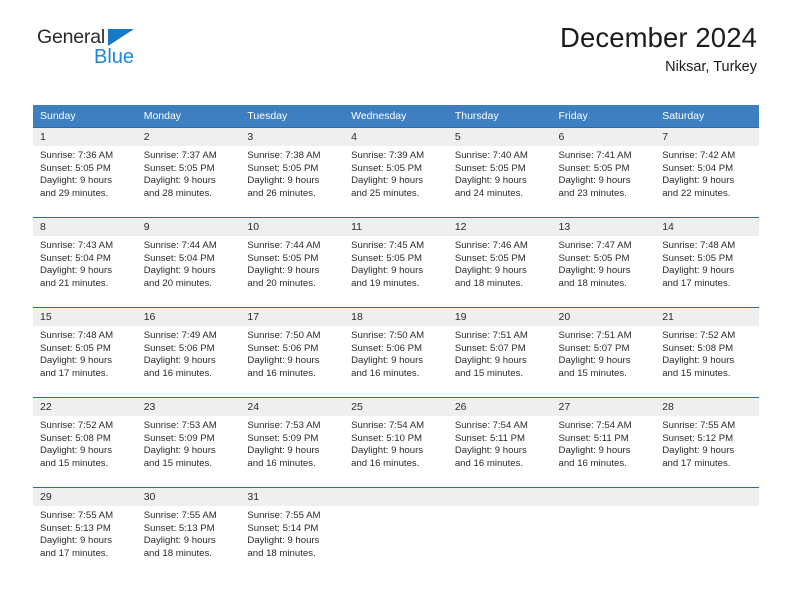 This screenshot has width=792, height=612. What do you see at coordinates (188, 317) in the screenshot?
I see `day-number: 16` at bounding box center [188, 317].